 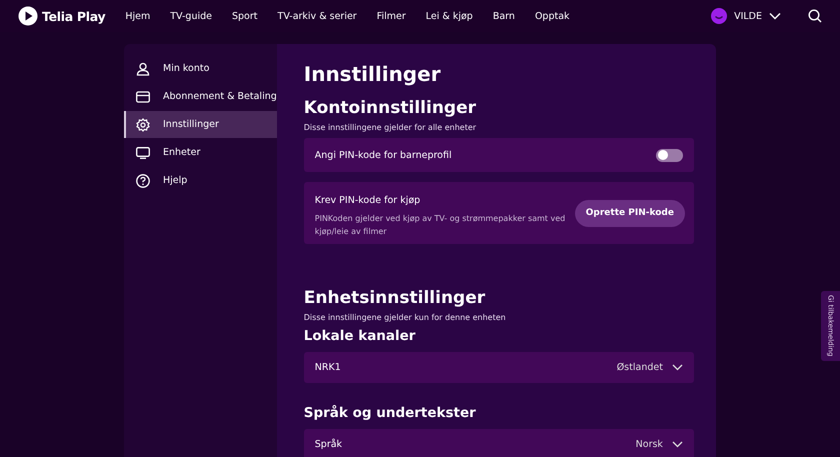 What do you see at coordinates (499, 443) in the screenshot?
I see `select-row: Språk Norsk` at bounding box center [499, 443].